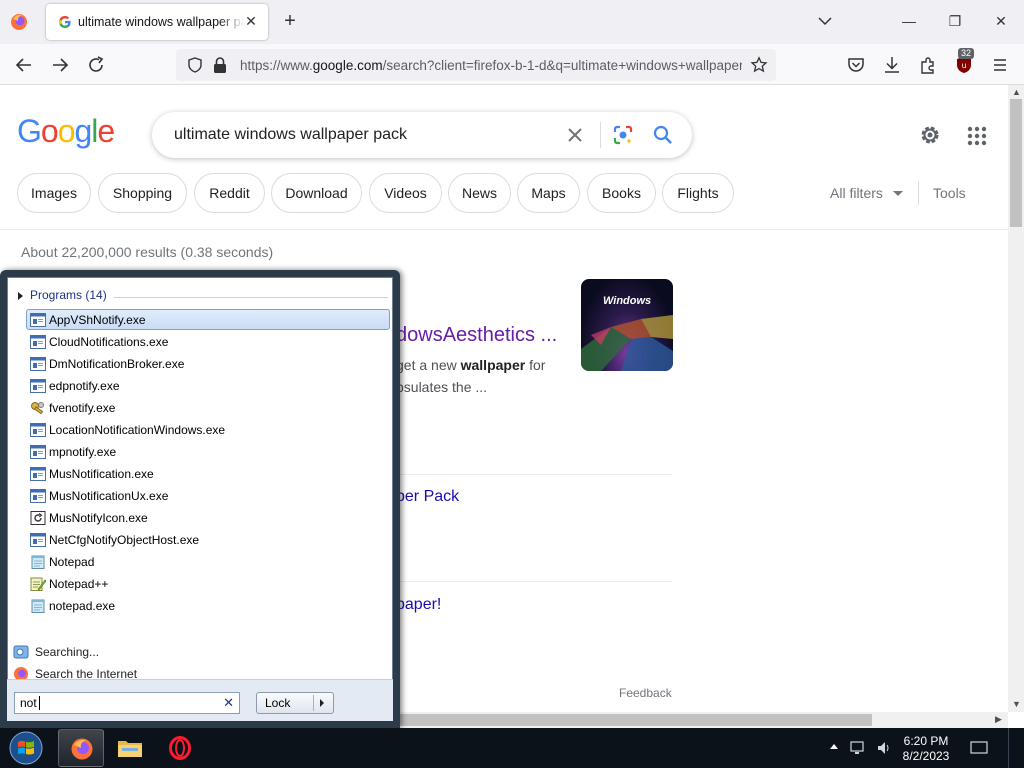 The image size is (1024, 768). What do you see at coordinates (949, 193) in the screenshot?
I see `tools-button: Tools` at bounding box center [949, 193].